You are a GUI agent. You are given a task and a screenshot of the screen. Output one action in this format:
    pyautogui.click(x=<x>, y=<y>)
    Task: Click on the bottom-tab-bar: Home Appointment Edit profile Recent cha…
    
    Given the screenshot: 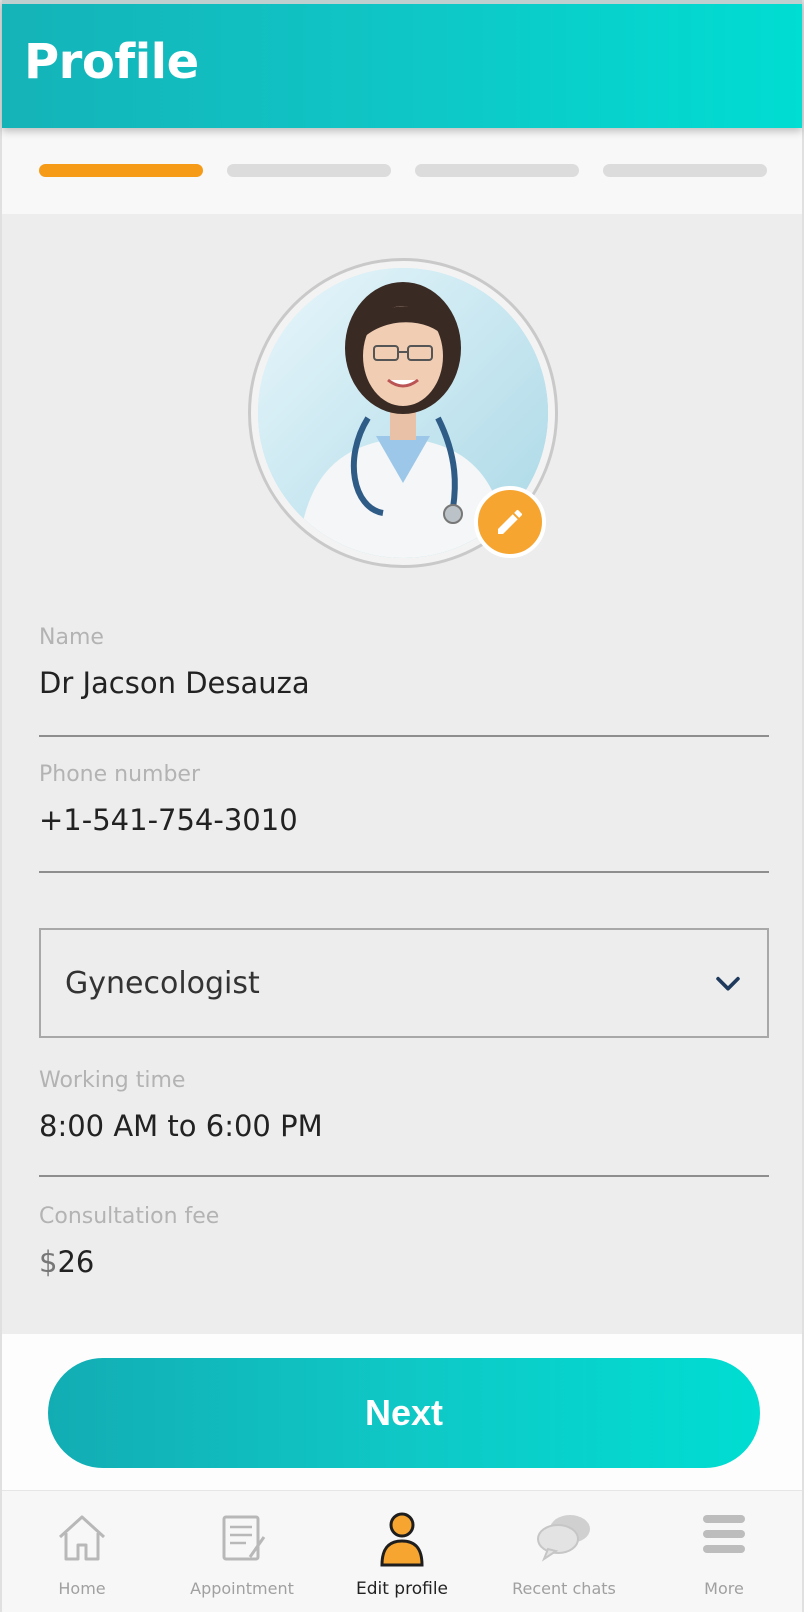 What is the action you would take?
    pyautogui.click(x=402, y=1551)
    